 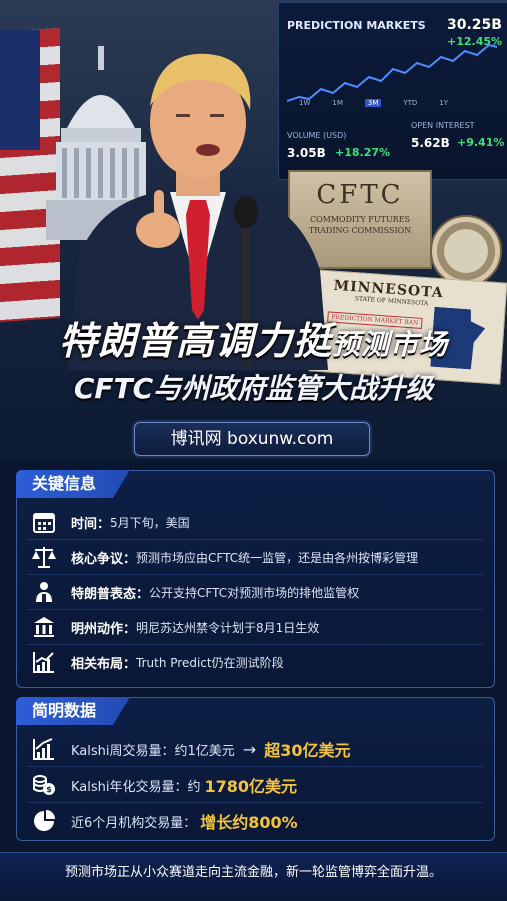 I want to click on key-info-label: 时间：, so click(x=91, y=524).